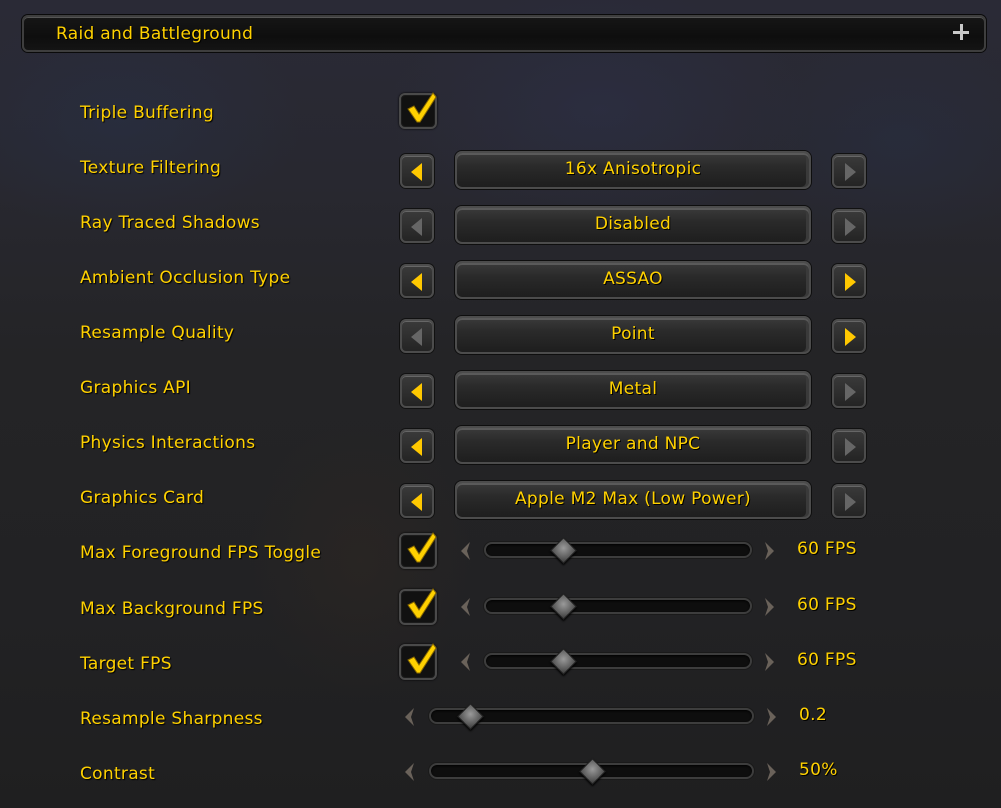 The height and width of the screenshot is (808, 1001). I want to click on setting-row-max-background-fps: Max Background FPS 60 FPS, so click(500, 608).